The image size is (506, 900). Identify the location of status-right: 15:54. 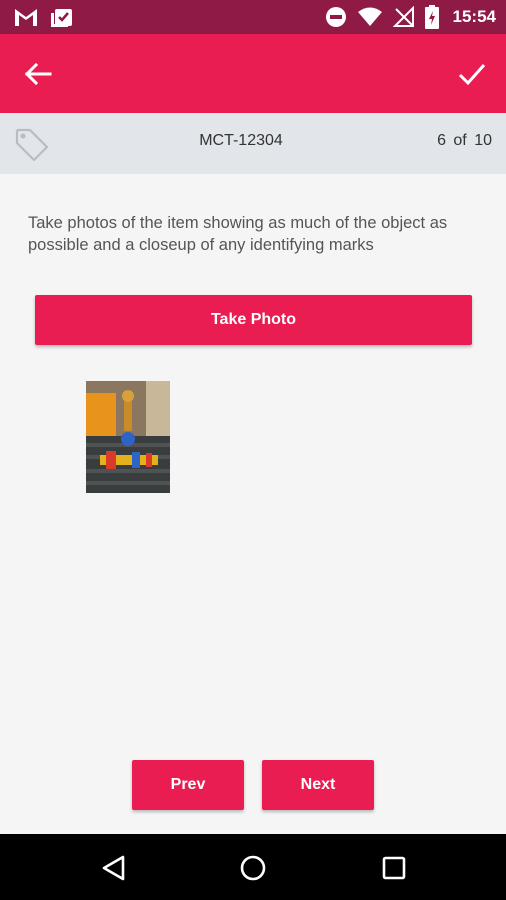
(410, 17).